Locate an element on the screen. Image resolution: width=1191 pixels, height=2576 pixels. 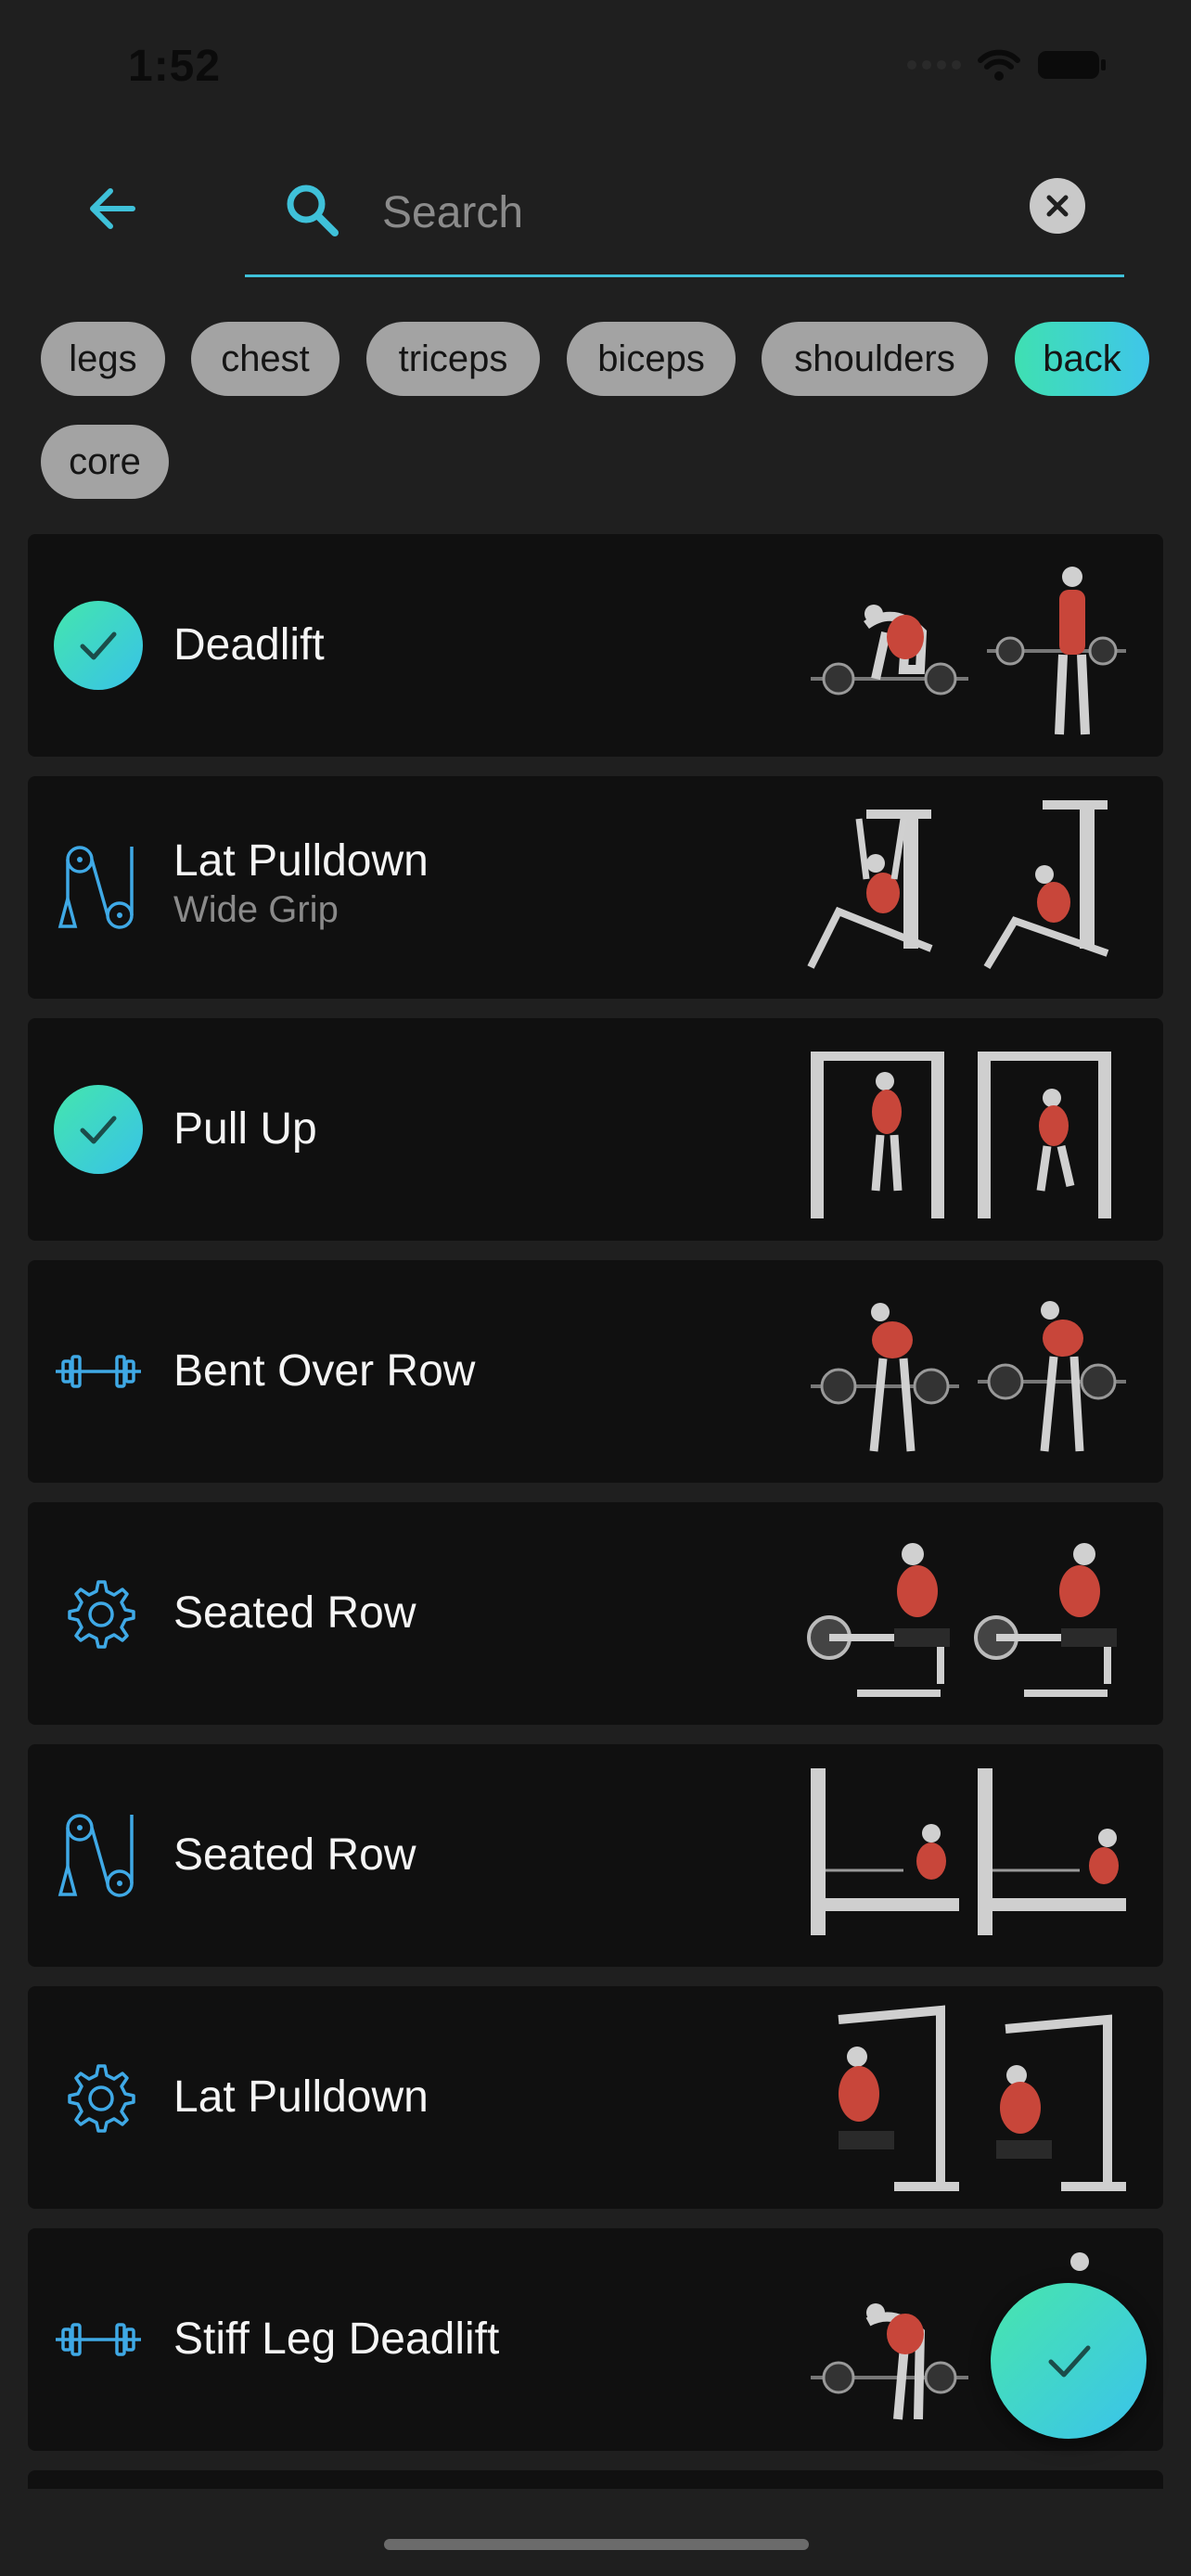
exercise-title: Bent Over Row is located at coordinates (324, 1371).